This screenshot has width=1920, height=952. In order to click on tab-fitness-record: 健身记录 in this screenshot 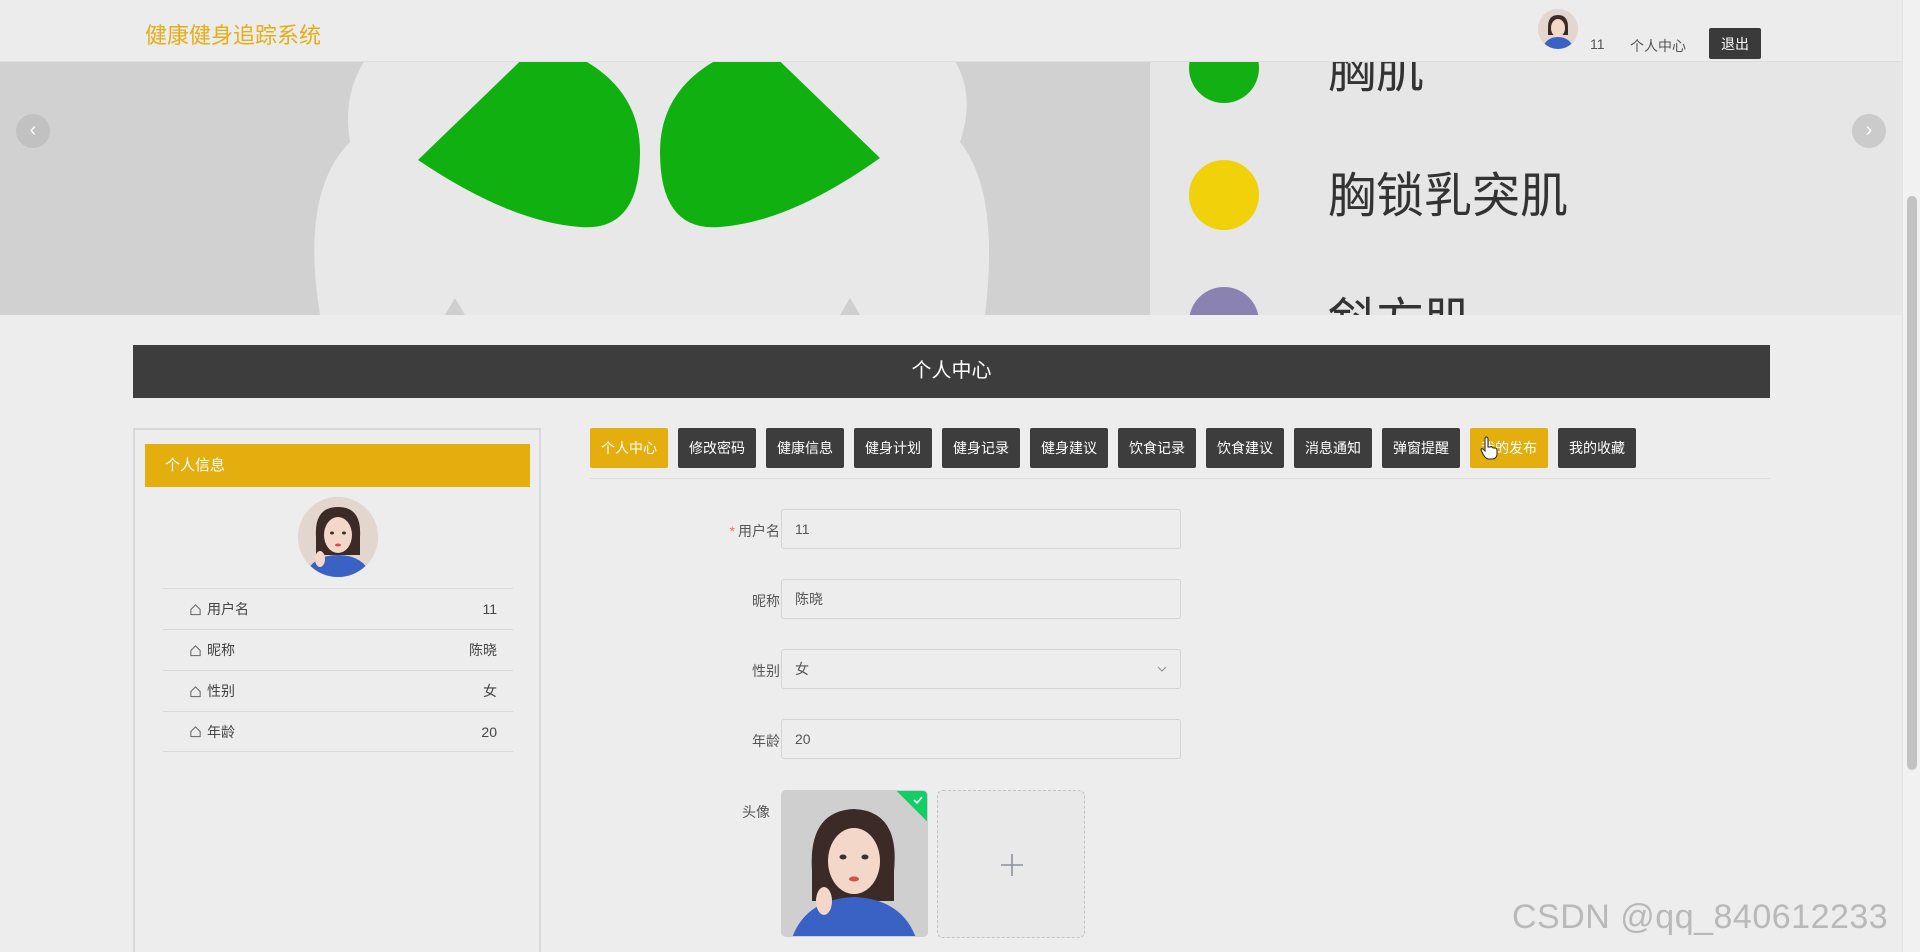, I will do `click(981, 448)`.